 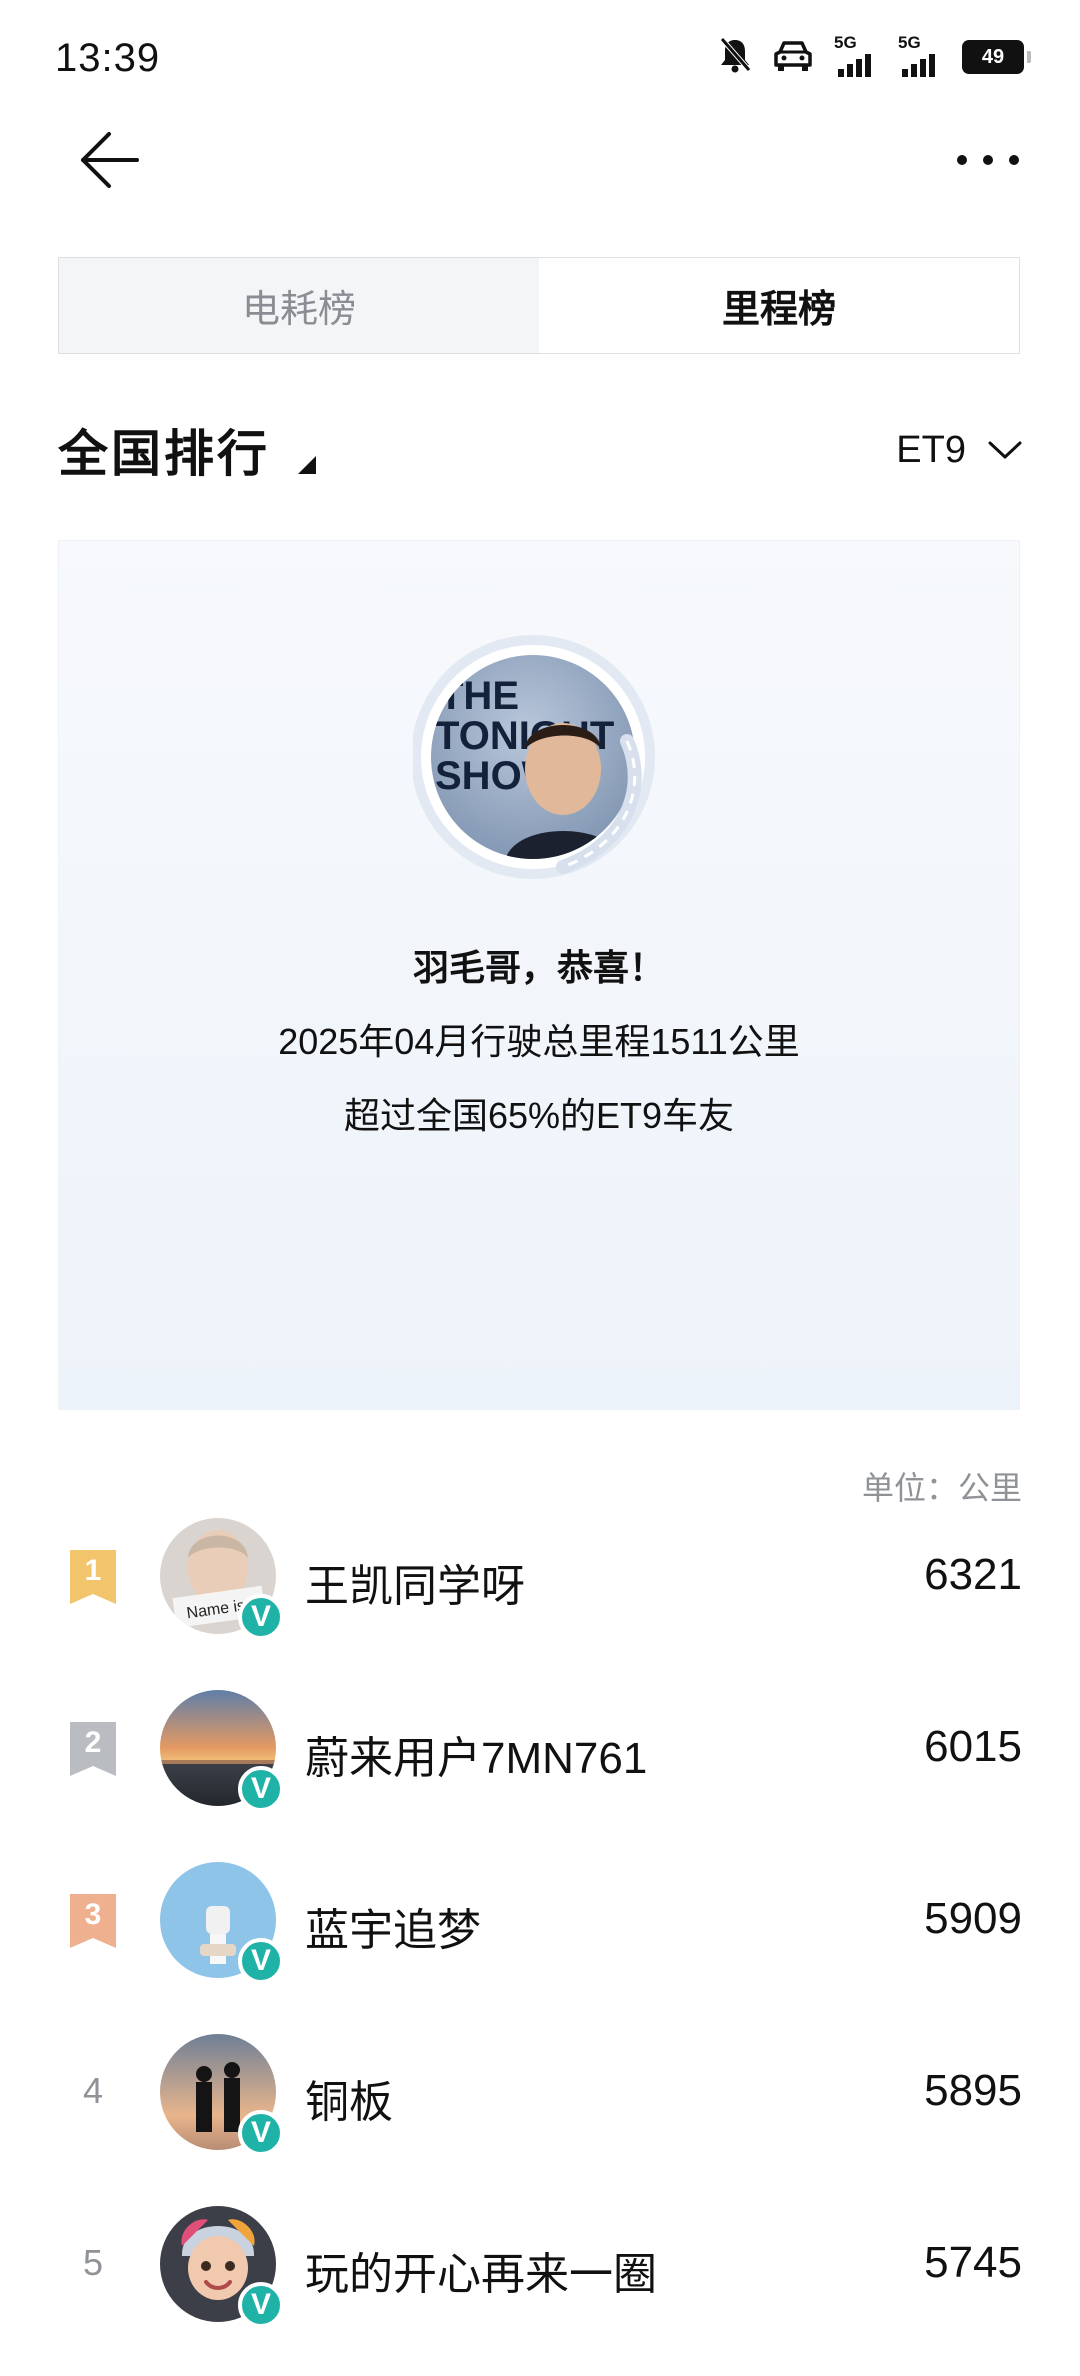 What do you see at coordinates (973, 1574) in the screenshot?
I see `mileage-value: 6321` at bounding box center [973, 1574].